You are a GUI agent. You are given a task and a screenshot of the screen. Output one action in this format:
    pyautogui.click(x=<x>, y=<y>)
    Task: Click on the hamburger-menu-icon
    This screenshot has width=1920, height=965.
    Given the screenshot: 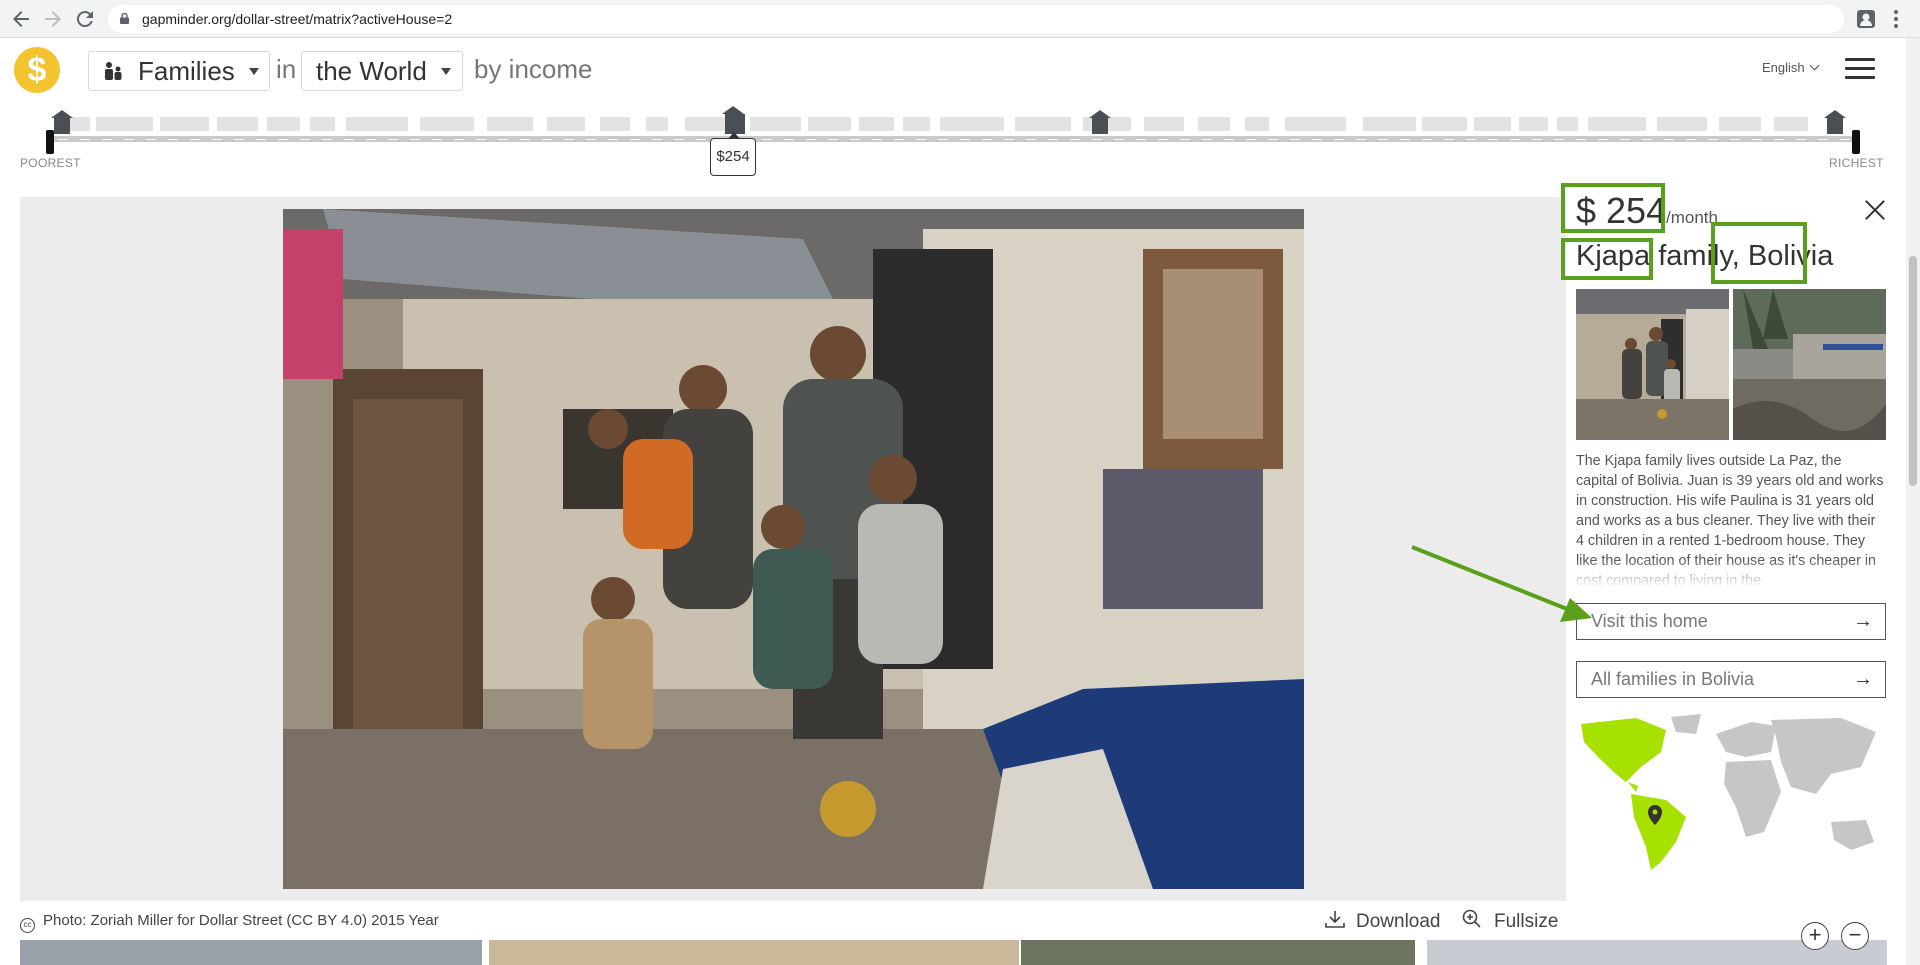 What is the action you would take?
    pyautogui.click(x=1860, y=69)
    